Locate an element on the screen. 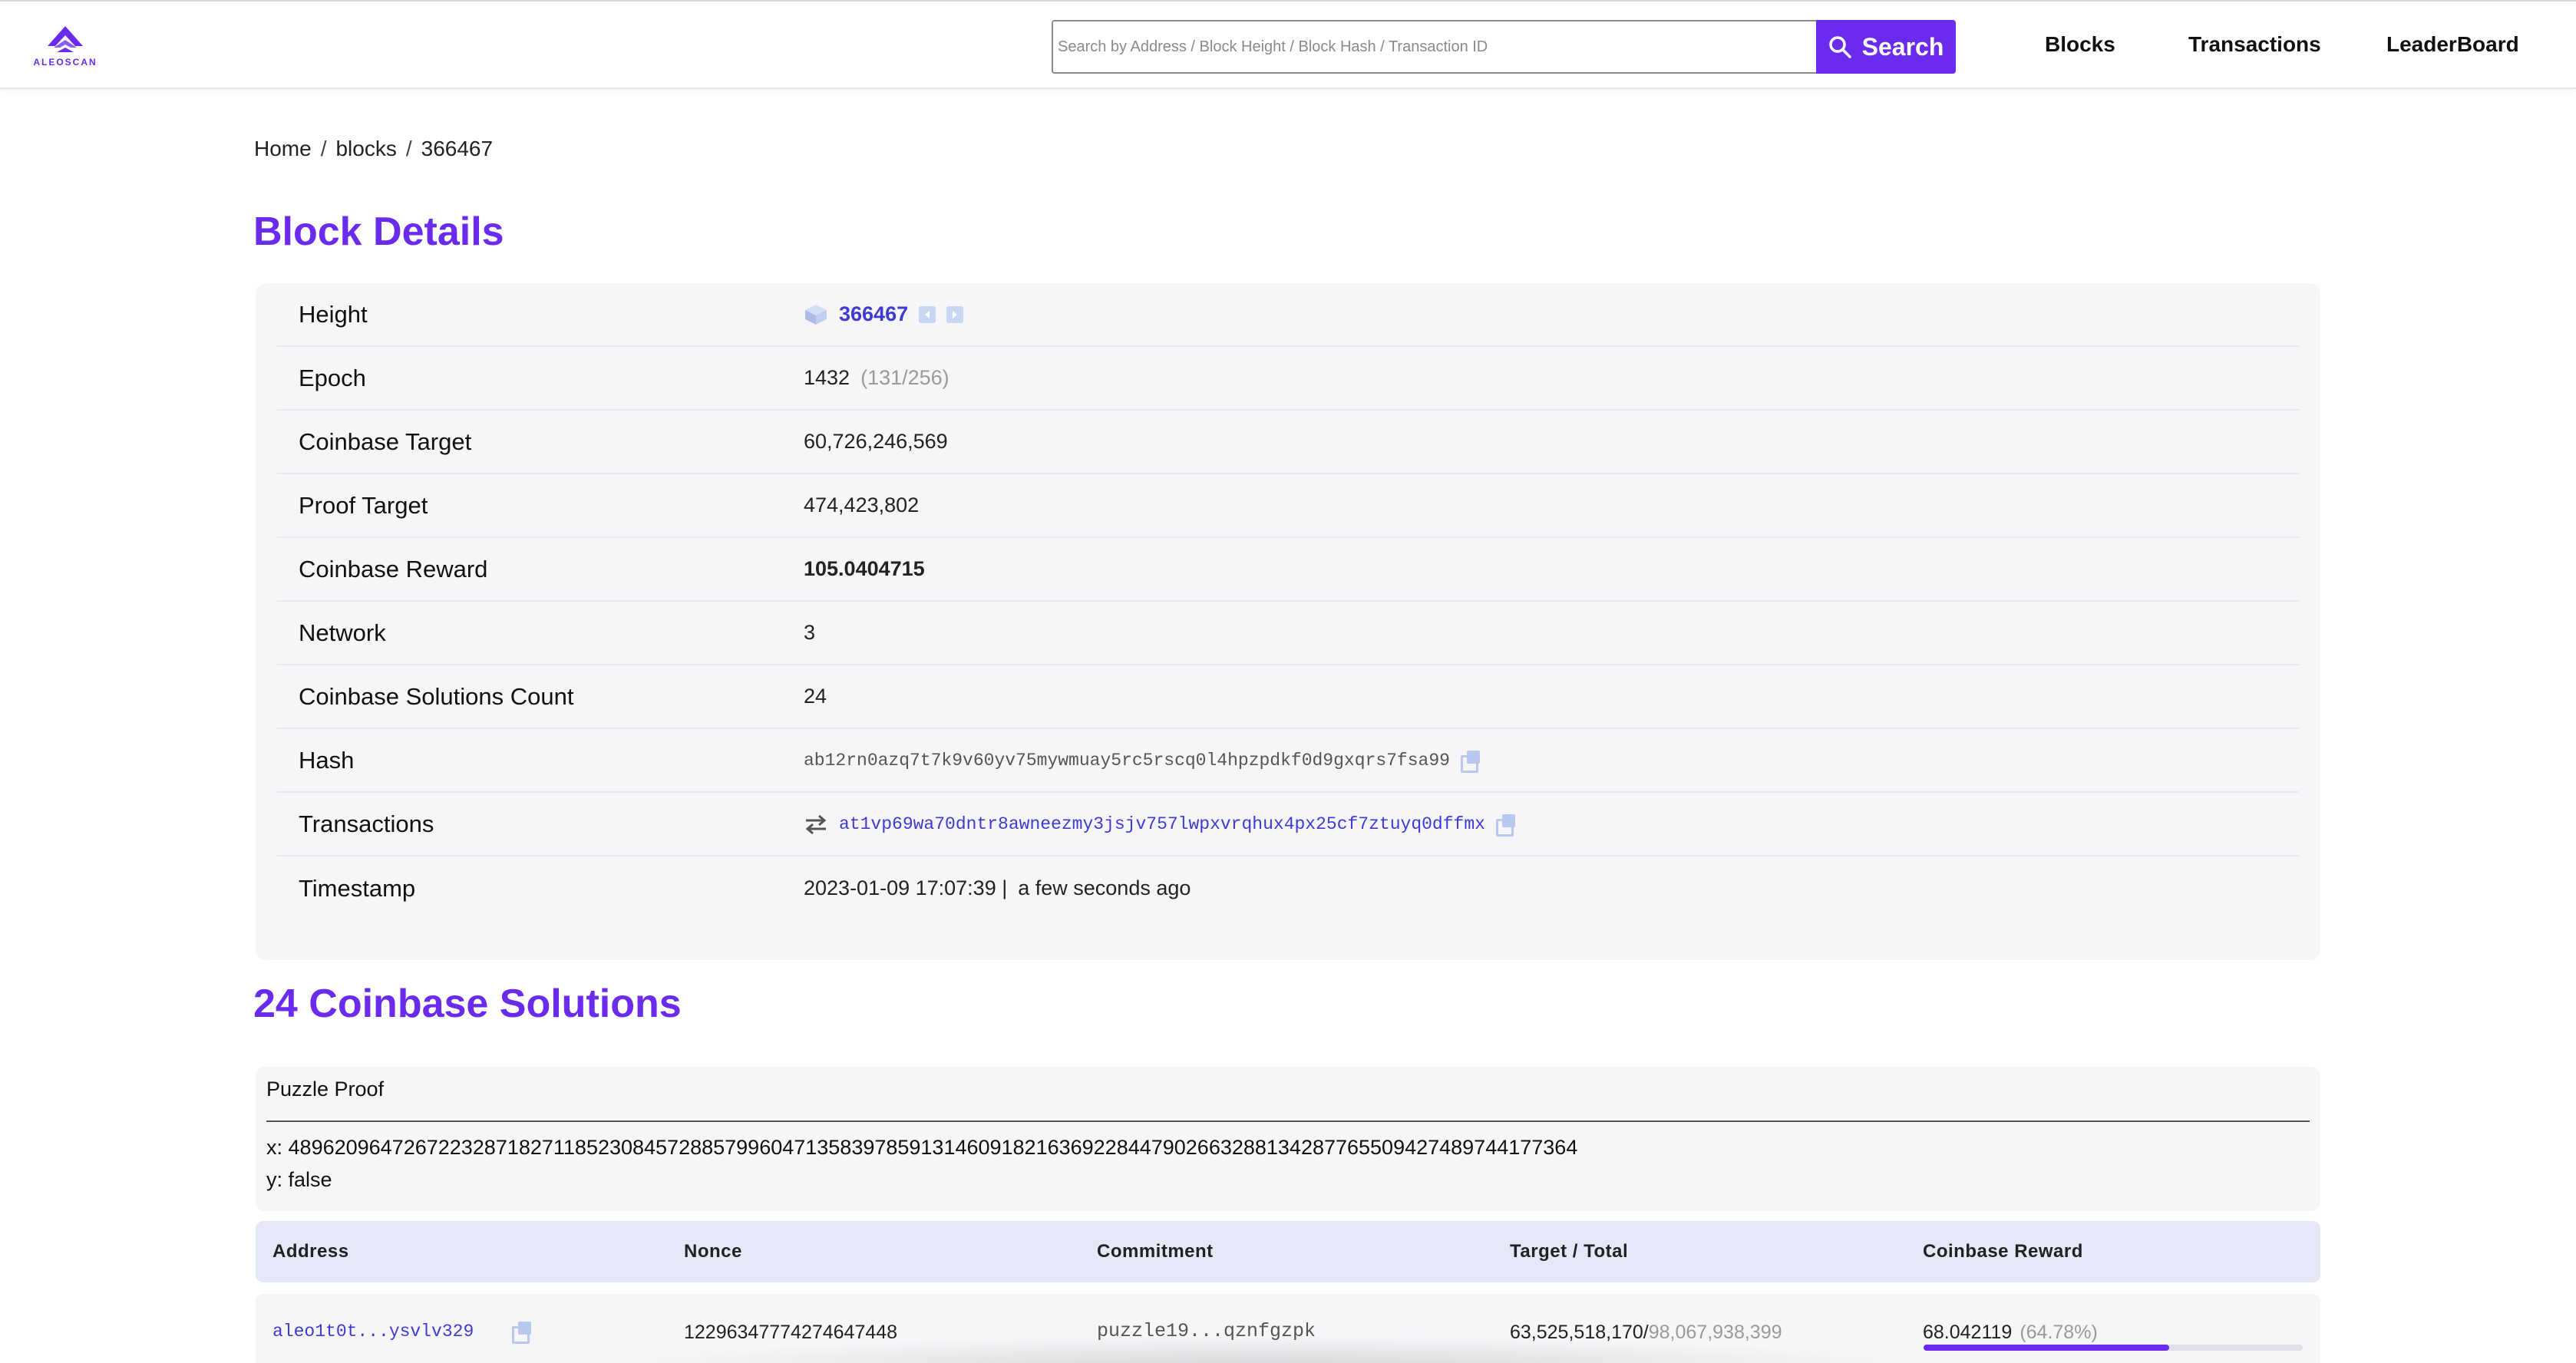 This screenshot has height=1363, width=2576. detail-value: 366467 is located at coordinates (884, 314).